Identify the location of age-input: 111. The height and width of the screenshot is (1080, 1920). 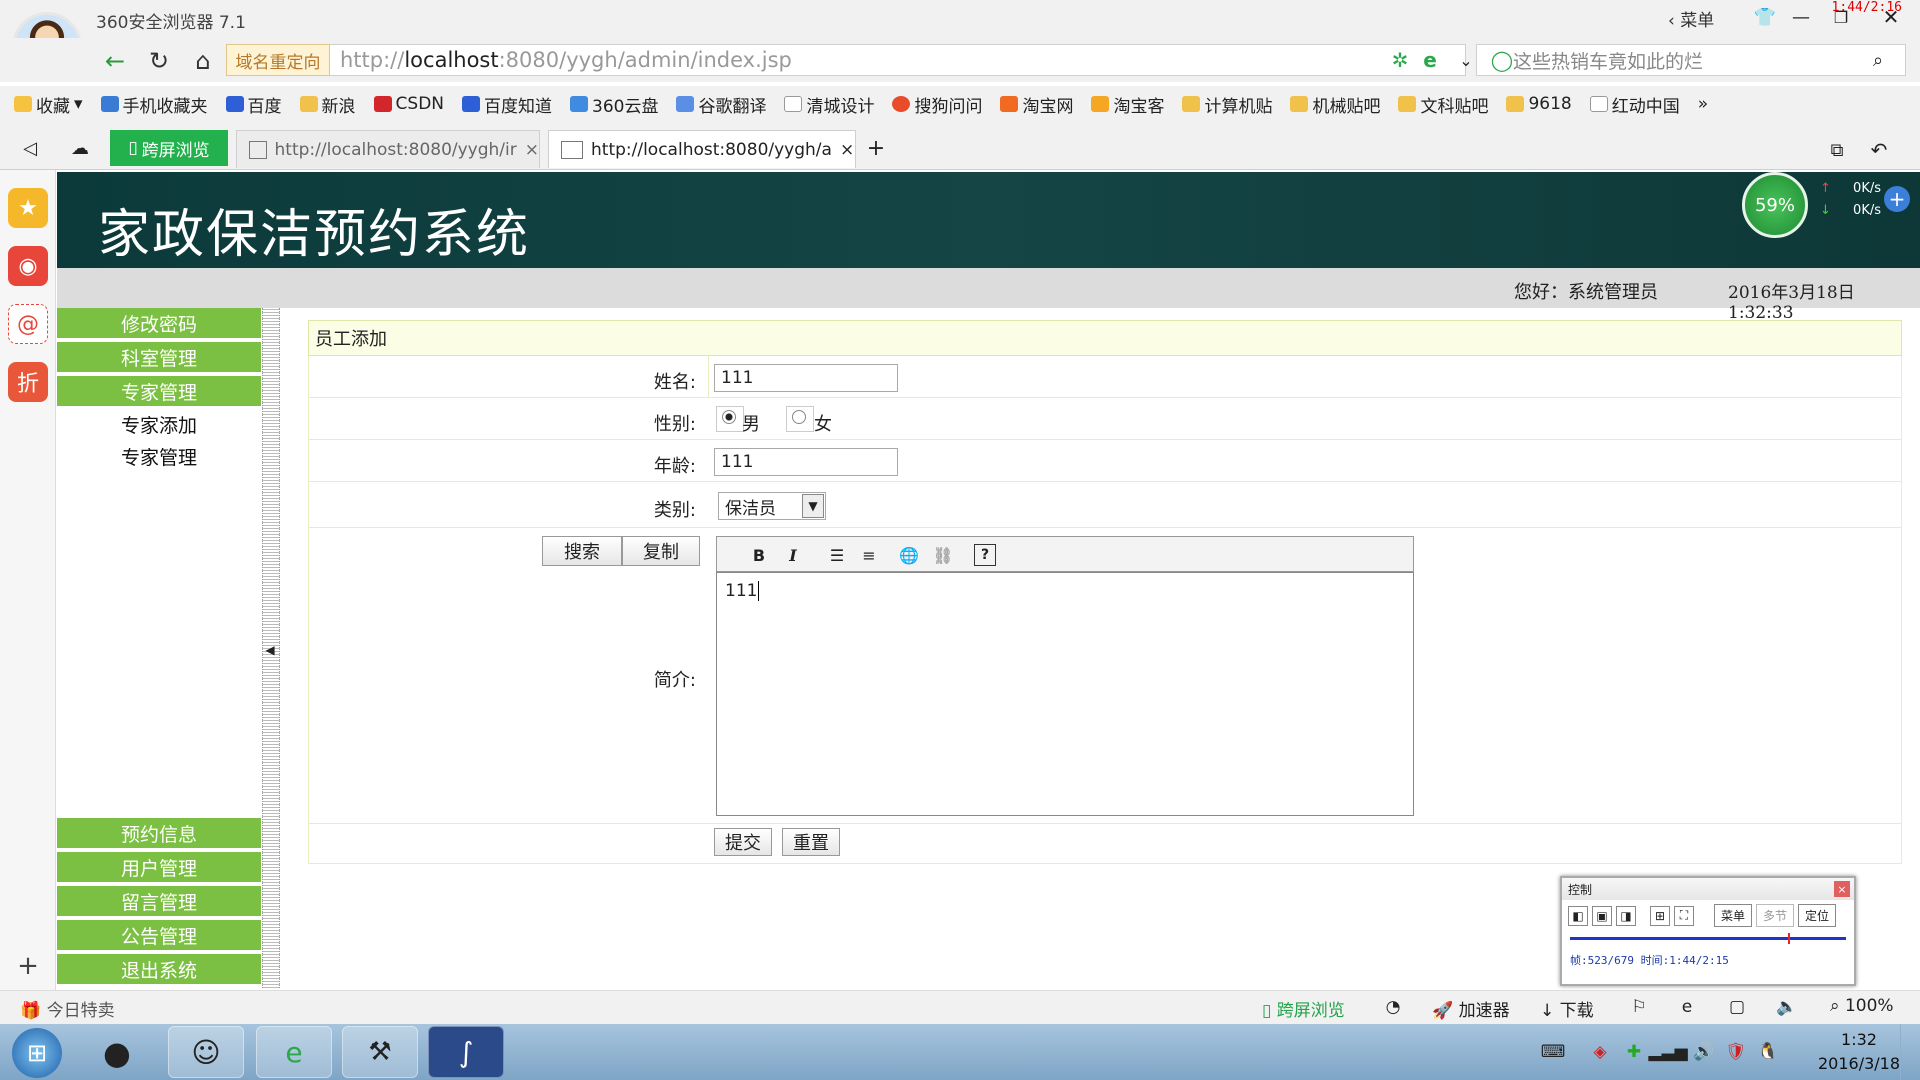
(806, 462).